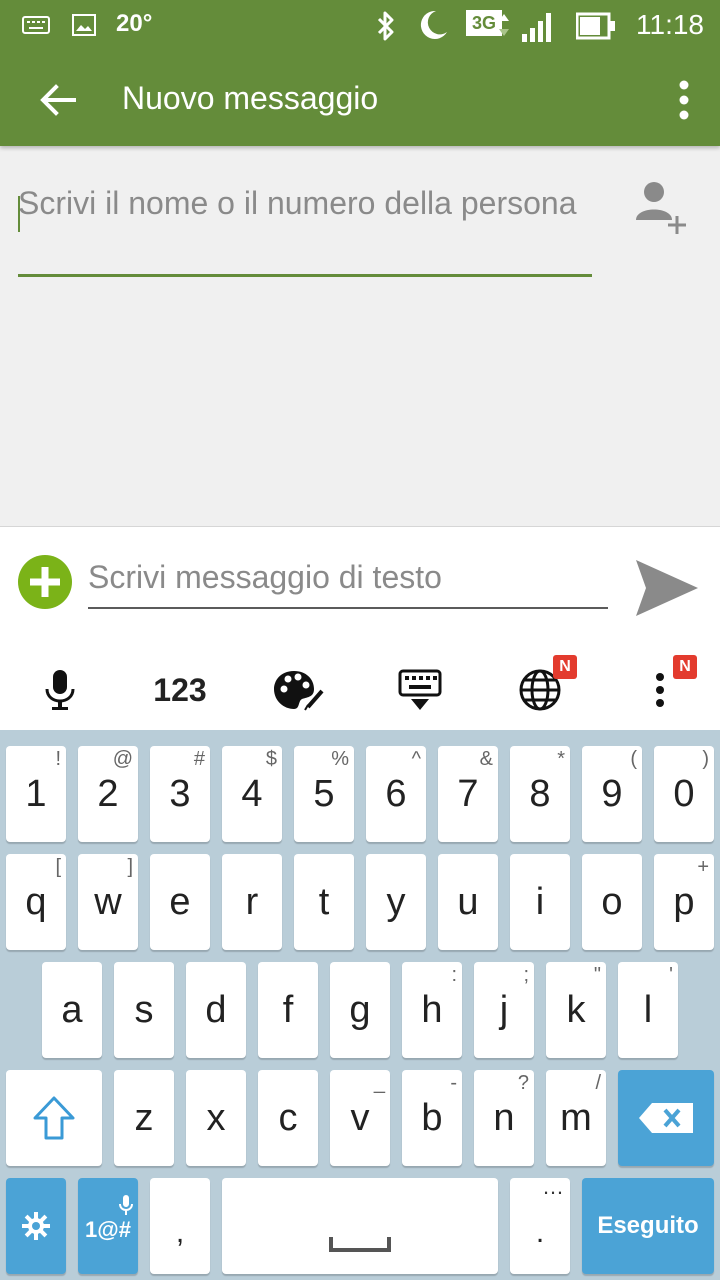  What do you see at coordinates (597, 975) in the screenshot?
I see `key-alt-label: "` at bounding box center [597, 975].